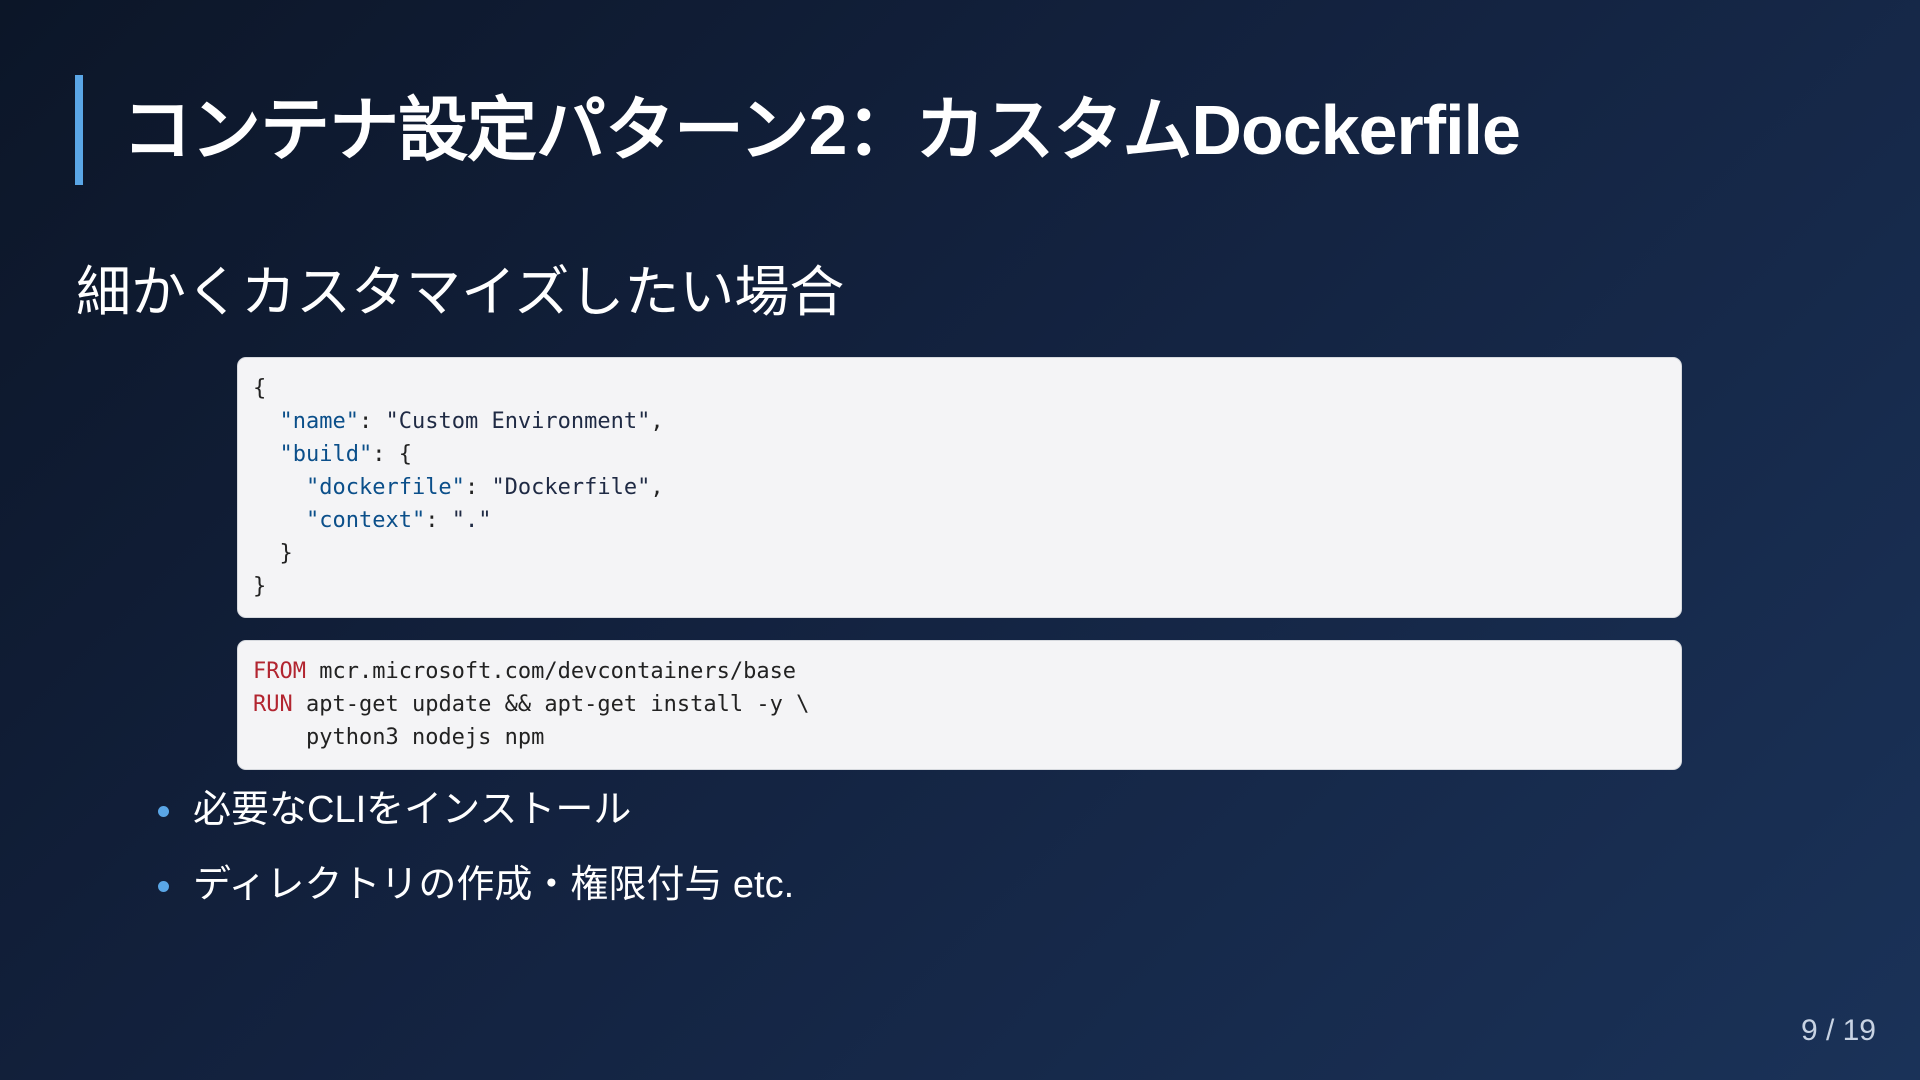 Image resolution: width=1920 pixels, height=1080 pixels. Describe the element at coordinates (79, 130) in the screenshot. I see `title-accent-bar` at that location.